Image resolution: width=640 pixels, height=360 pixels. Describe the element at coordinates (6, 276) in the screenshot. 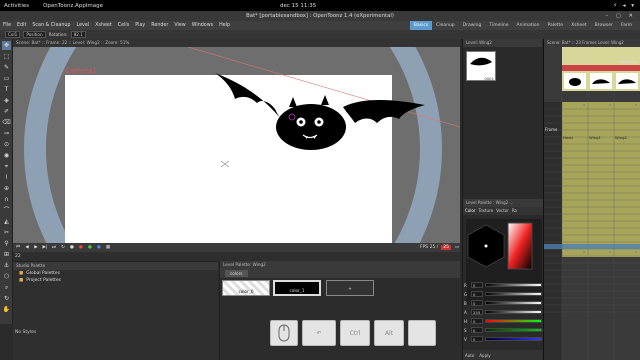

I see `plastic-tool-icon: ⬡` at that location.